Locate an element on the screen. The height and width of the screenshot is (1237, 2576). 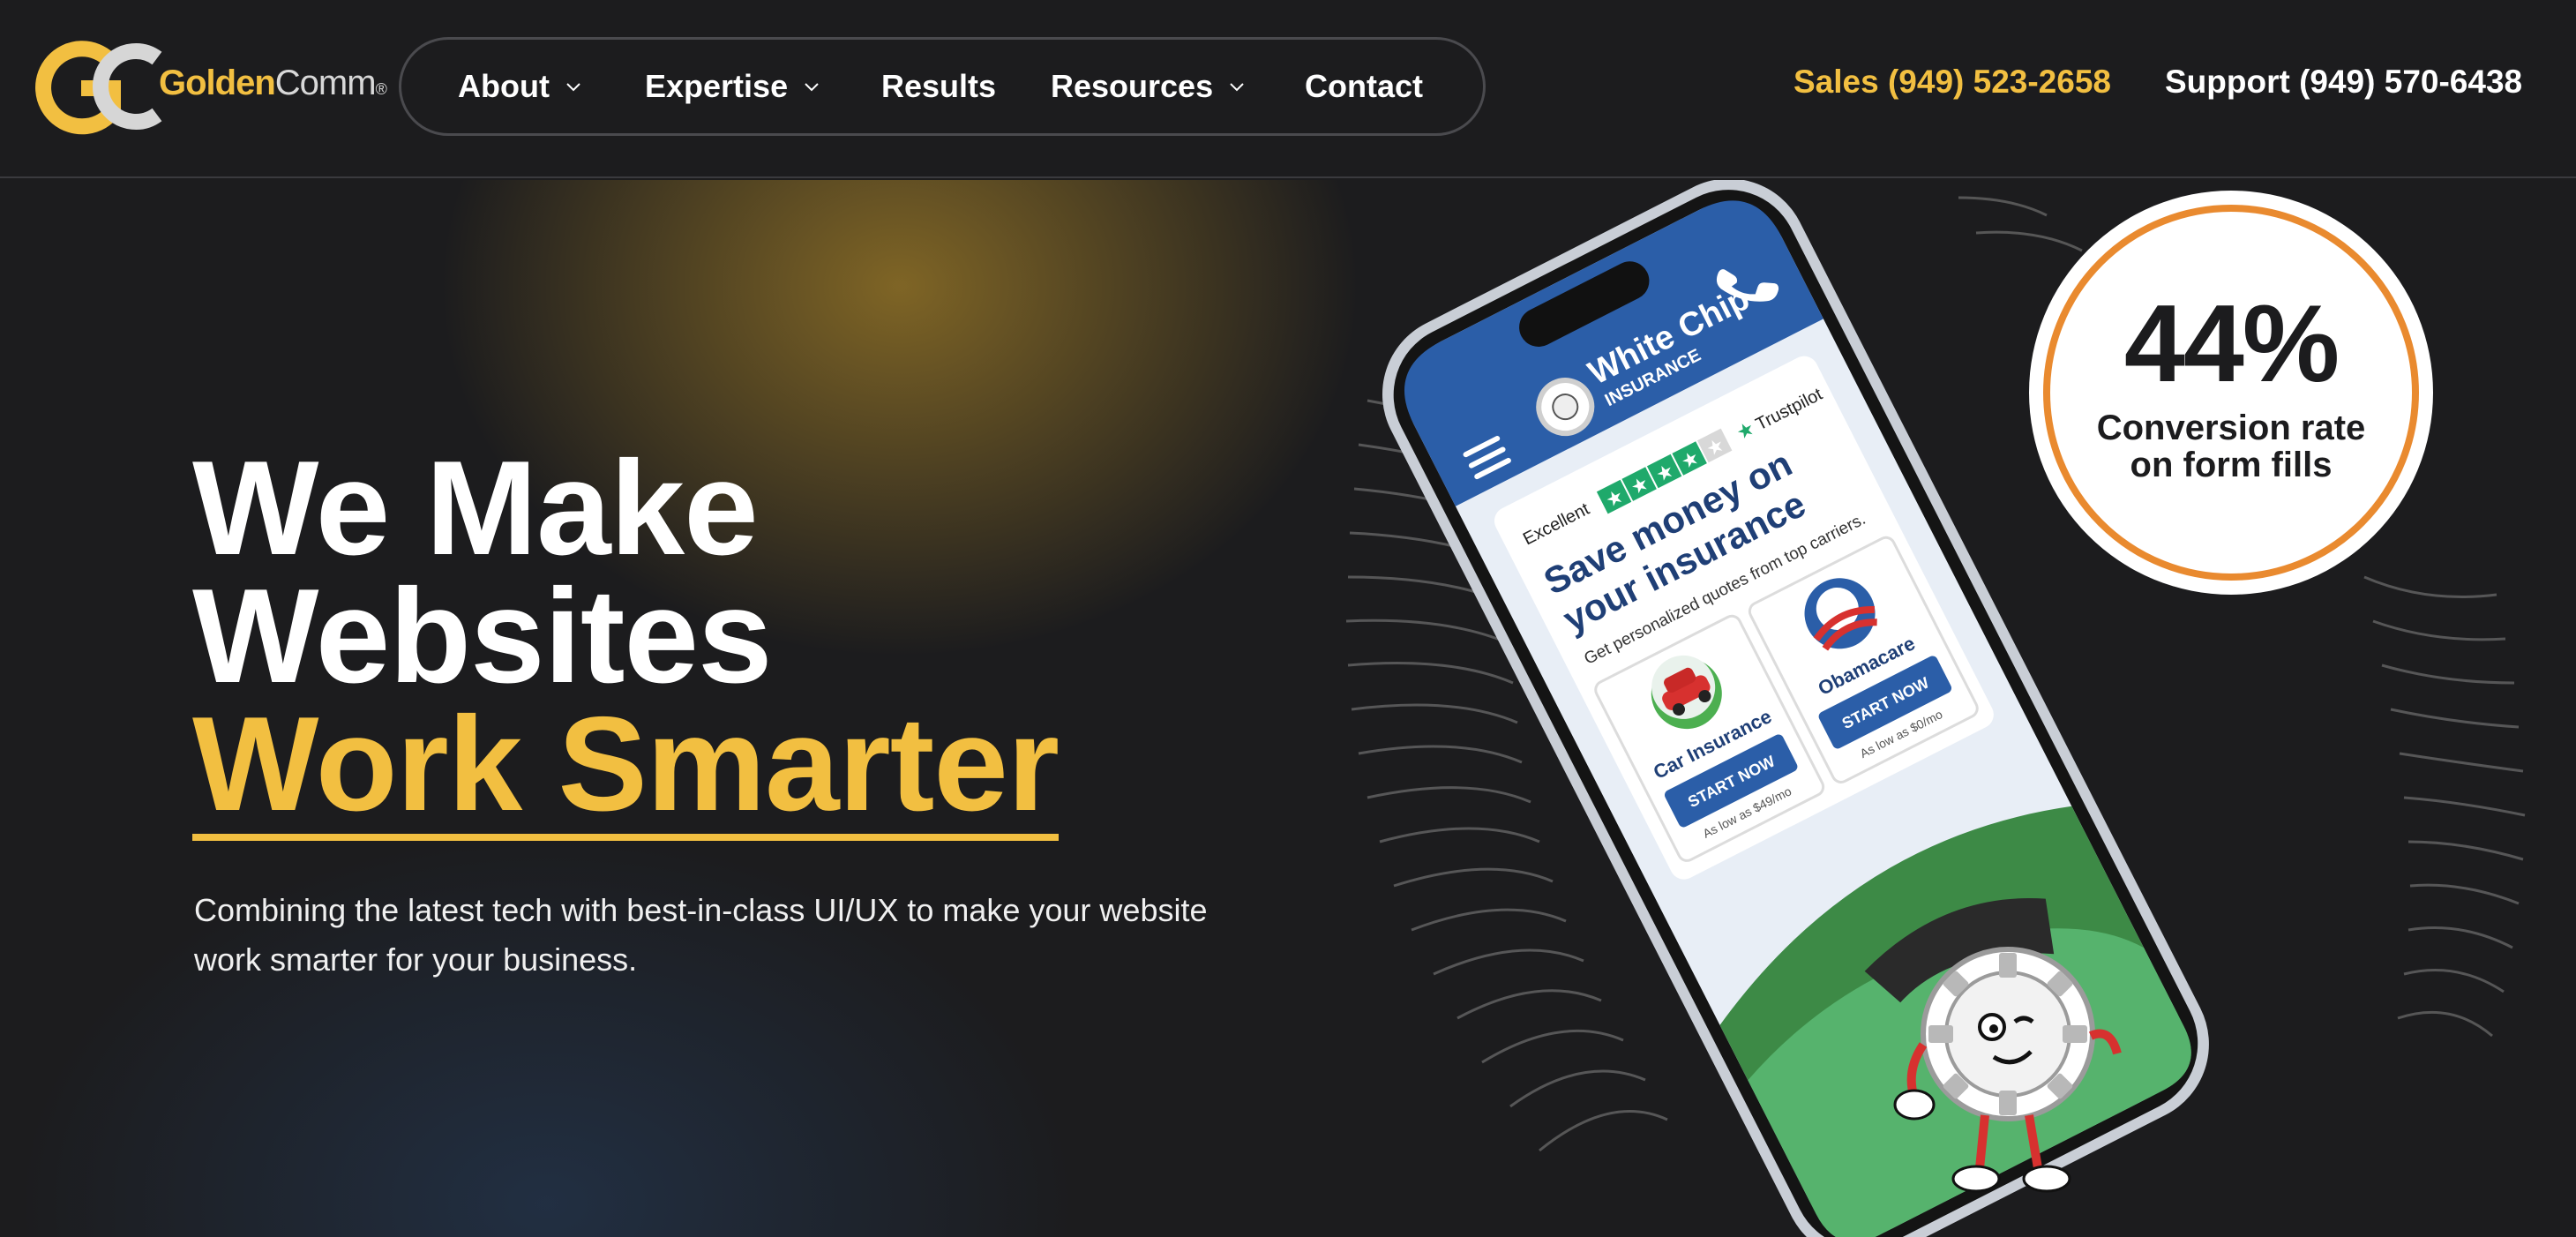
nav-expertise: Expertise is located at coordinates (733, 86).